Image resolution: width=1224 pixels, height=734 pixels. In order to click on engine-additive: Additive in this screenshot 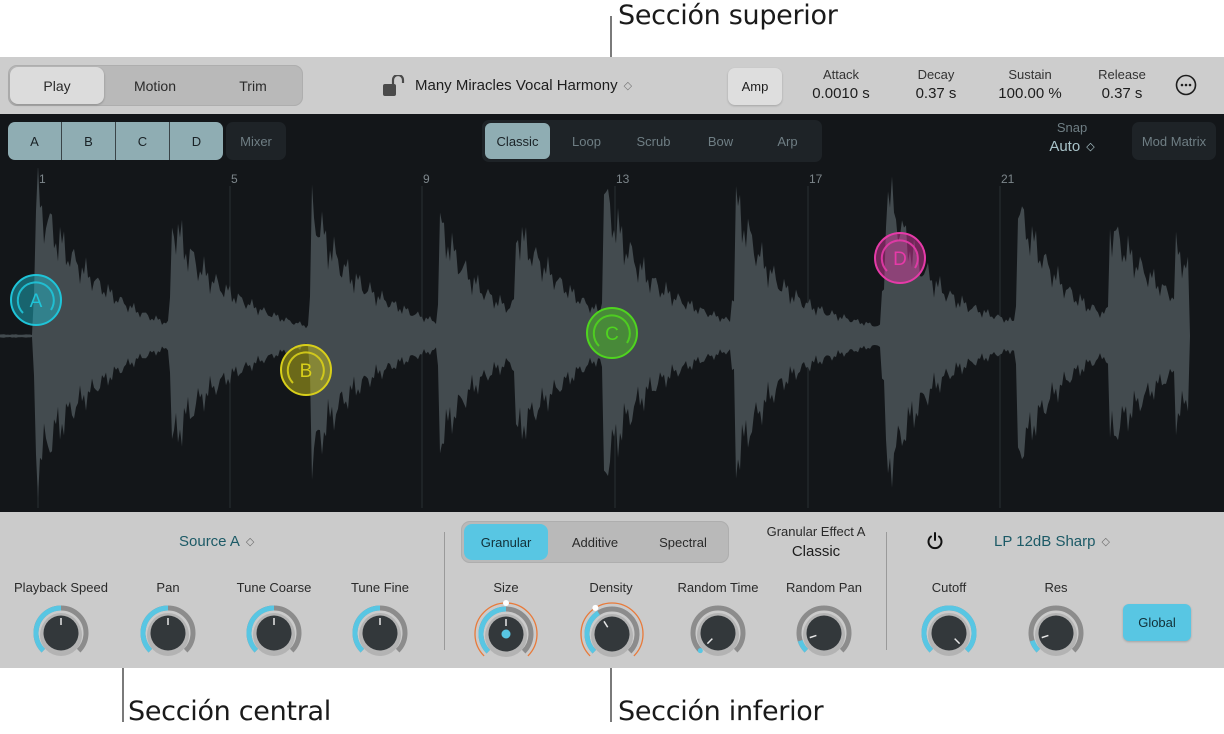, I will do `click(595, 542)`.